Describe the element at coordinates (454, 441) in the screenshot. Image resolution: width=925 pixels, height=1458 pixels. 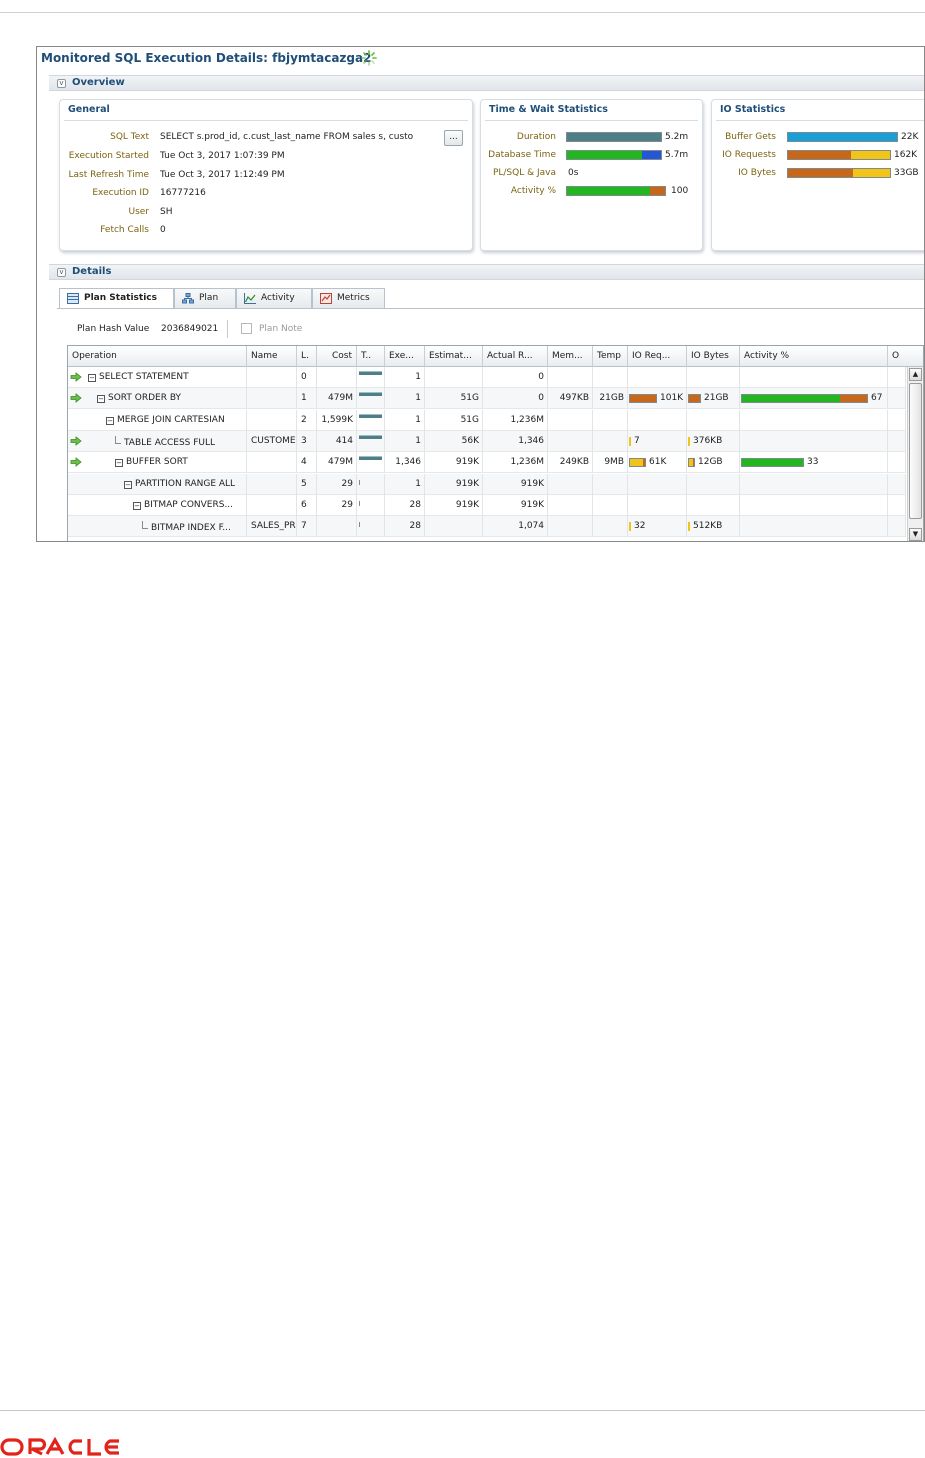
I see `estimated-rows-cell: 56K` at that location.